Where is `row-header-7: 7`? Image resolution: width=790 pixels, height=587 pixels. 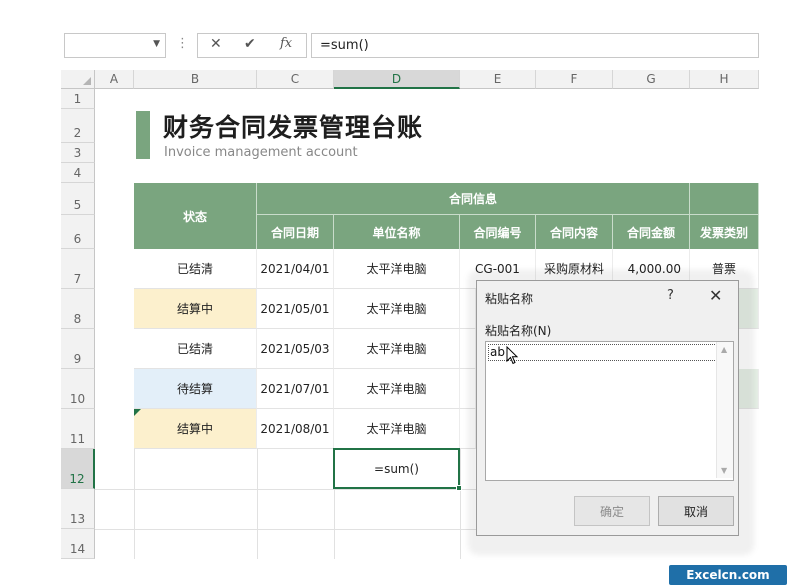
row-header-7: 7 is located at coordinates (78, 269).